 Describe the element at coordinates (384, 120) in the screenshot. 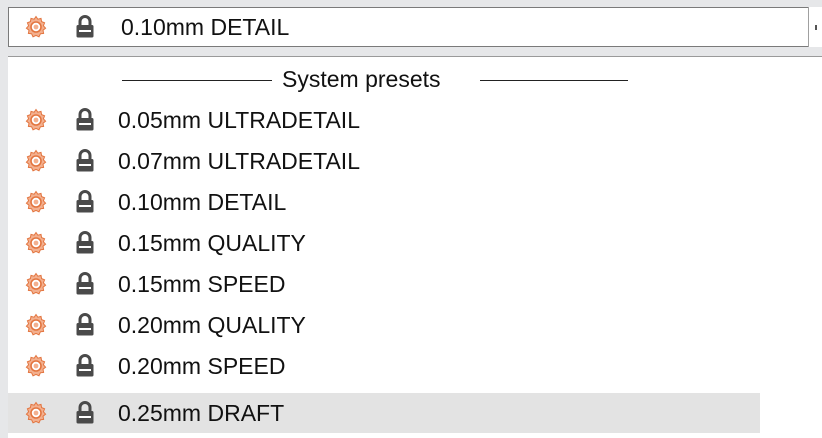

I see `preset-item: 0.05mm ULTRADETAIL` at that location.